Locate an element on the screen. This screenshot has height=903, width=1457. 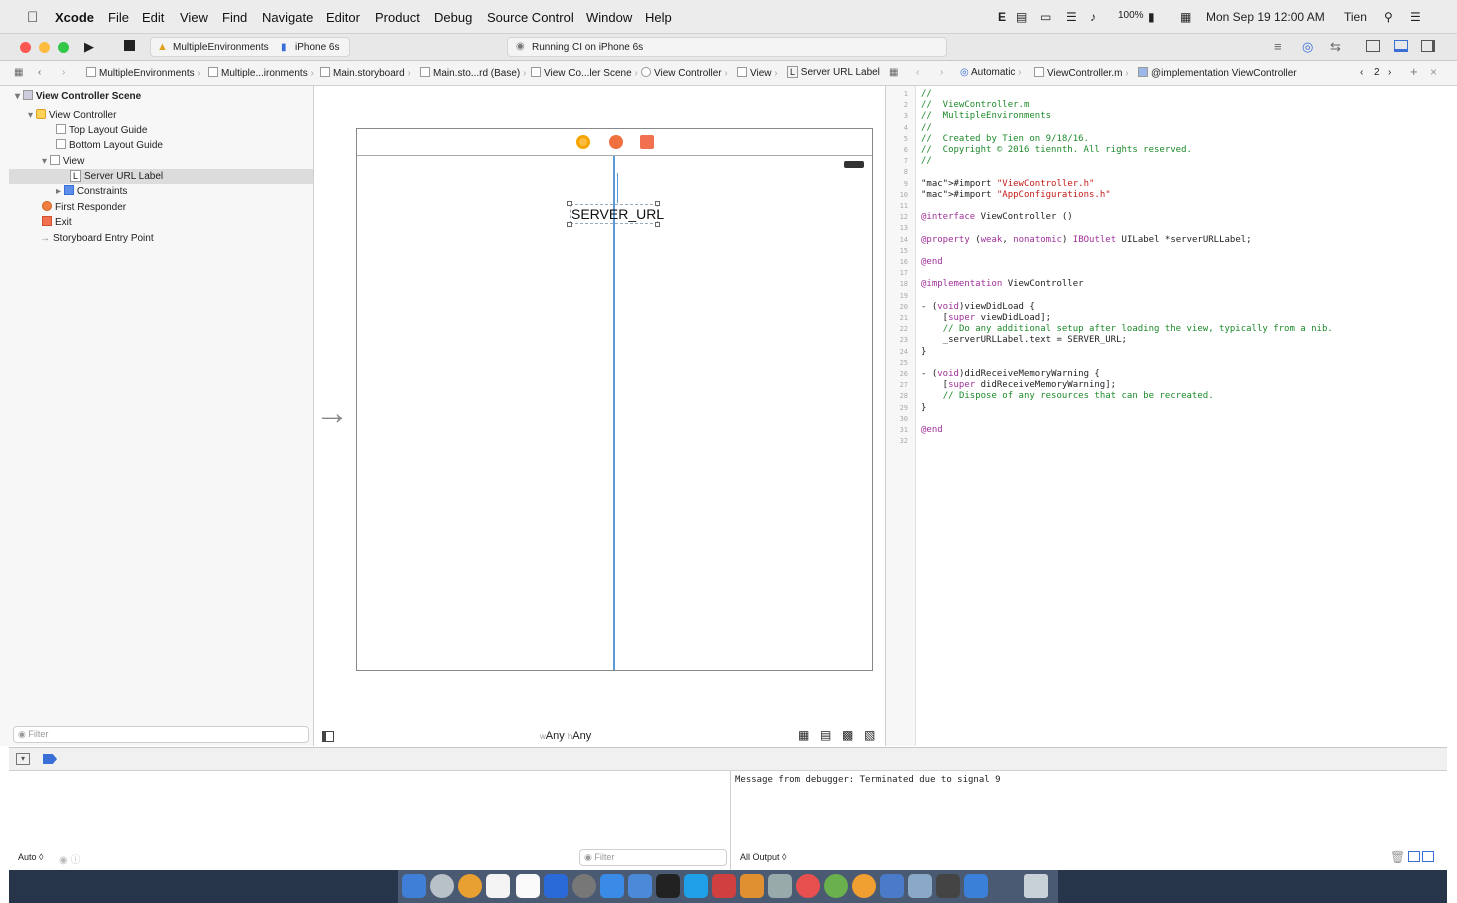
acrobat-icon is located at coordinates (724, 886).